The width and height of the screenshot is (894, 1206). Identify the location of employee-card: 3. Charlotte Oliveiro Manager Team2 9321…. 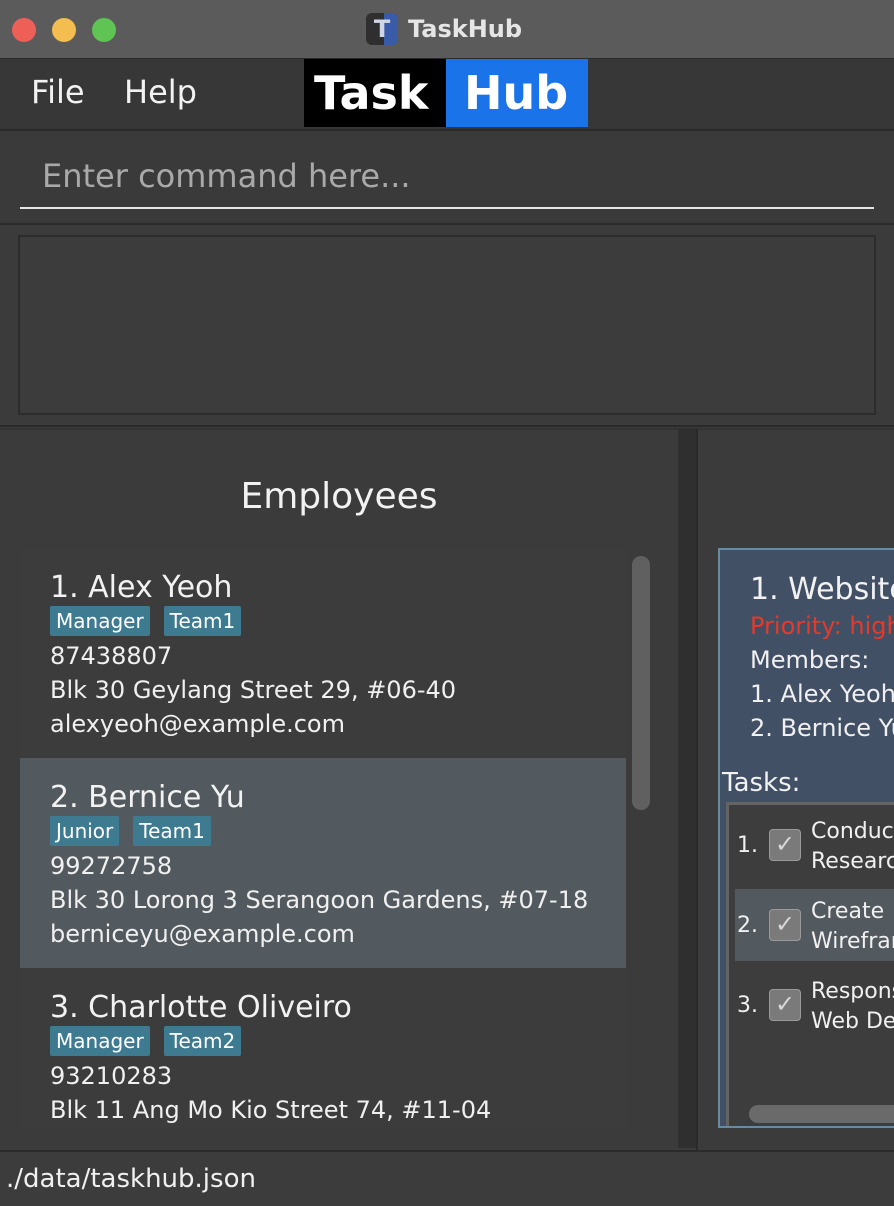
(323, 1048).